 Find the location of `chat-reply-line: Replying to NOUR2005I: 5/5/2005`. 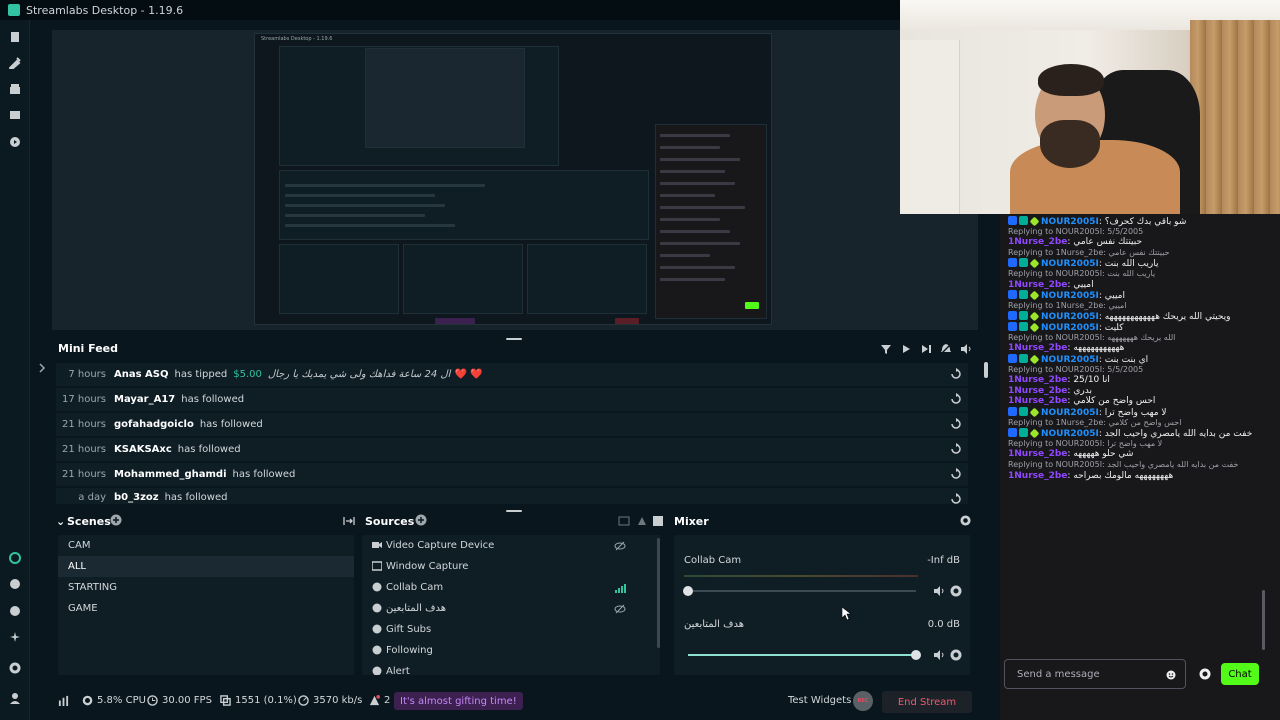

chat-reply-line: Replying to NOUR2005I: 5/5/2005 is located at coordinates (1140, 370).